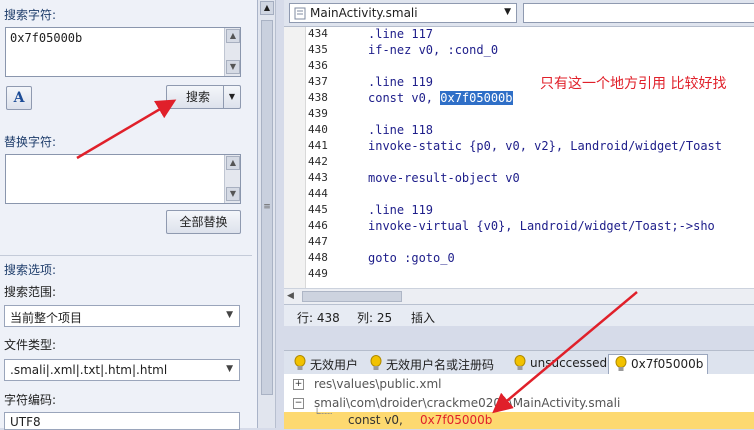 This screenshot has height=430, width=754. What do you see at coordinates (519, 115) in the screenshot?
I see `code-line: 439` at bounding box center [519, 115].